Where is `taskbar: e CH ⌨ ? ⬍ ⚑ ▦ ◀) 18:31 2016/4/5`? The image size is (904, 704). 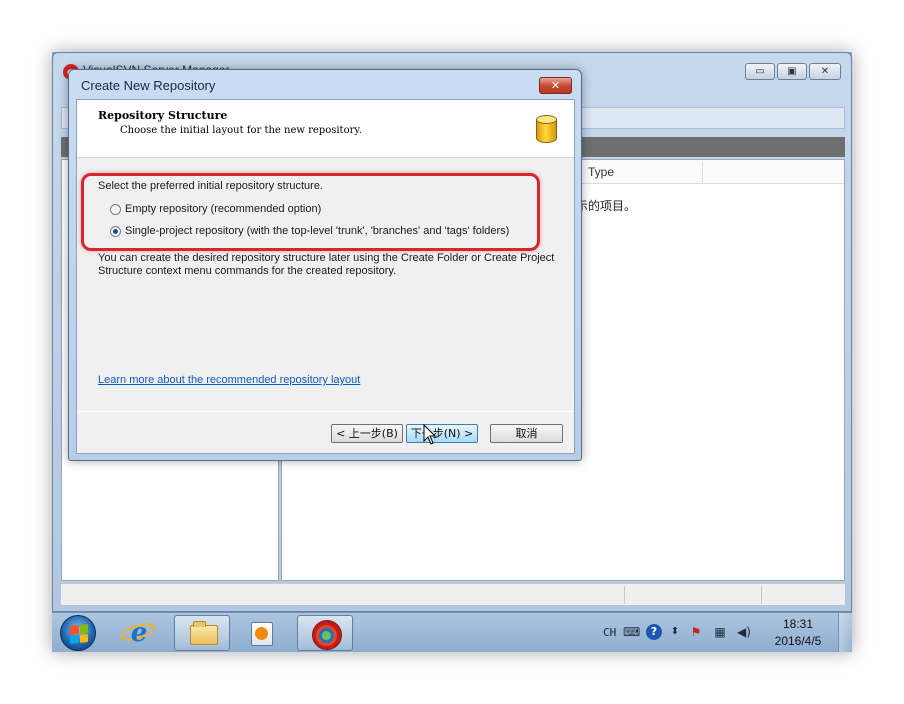 taskbar: e CH ⌨ ? ⬍ ⚑ ▦ ◀) 18:31 2016/4/5 is located at coordinates (452, 632).